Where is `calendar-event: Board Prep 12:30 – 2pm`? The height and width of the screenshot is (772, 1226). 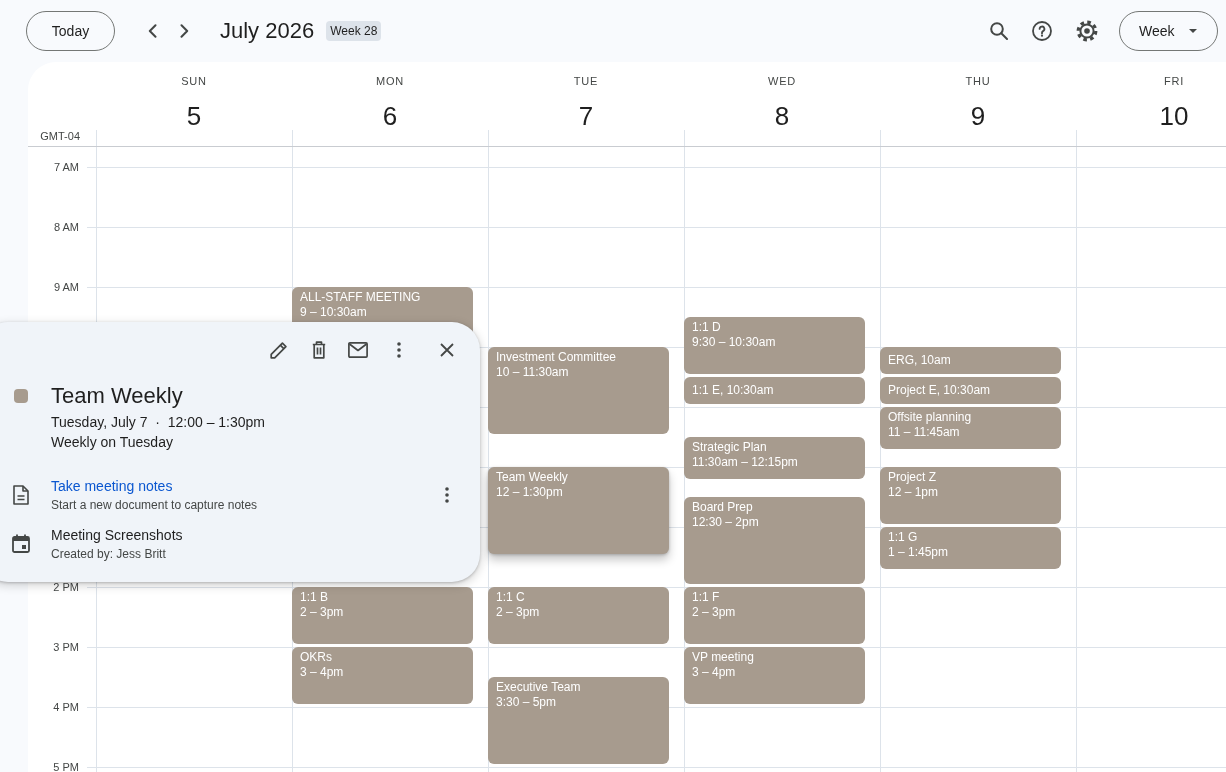 calendar-event: Board Prep 12:30 – 2pm is located at coordinates (774, 540).